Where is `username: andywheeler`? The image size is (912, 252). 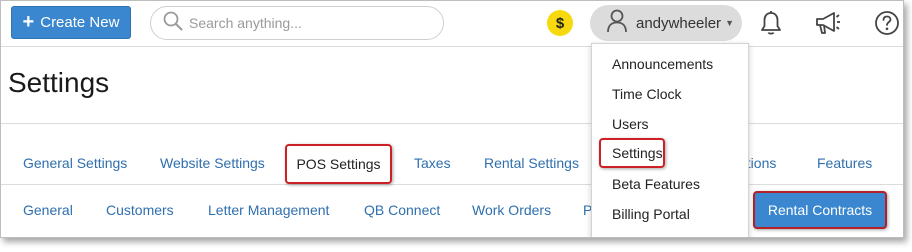
username: andywheeler is located at coordinates (679, 23).